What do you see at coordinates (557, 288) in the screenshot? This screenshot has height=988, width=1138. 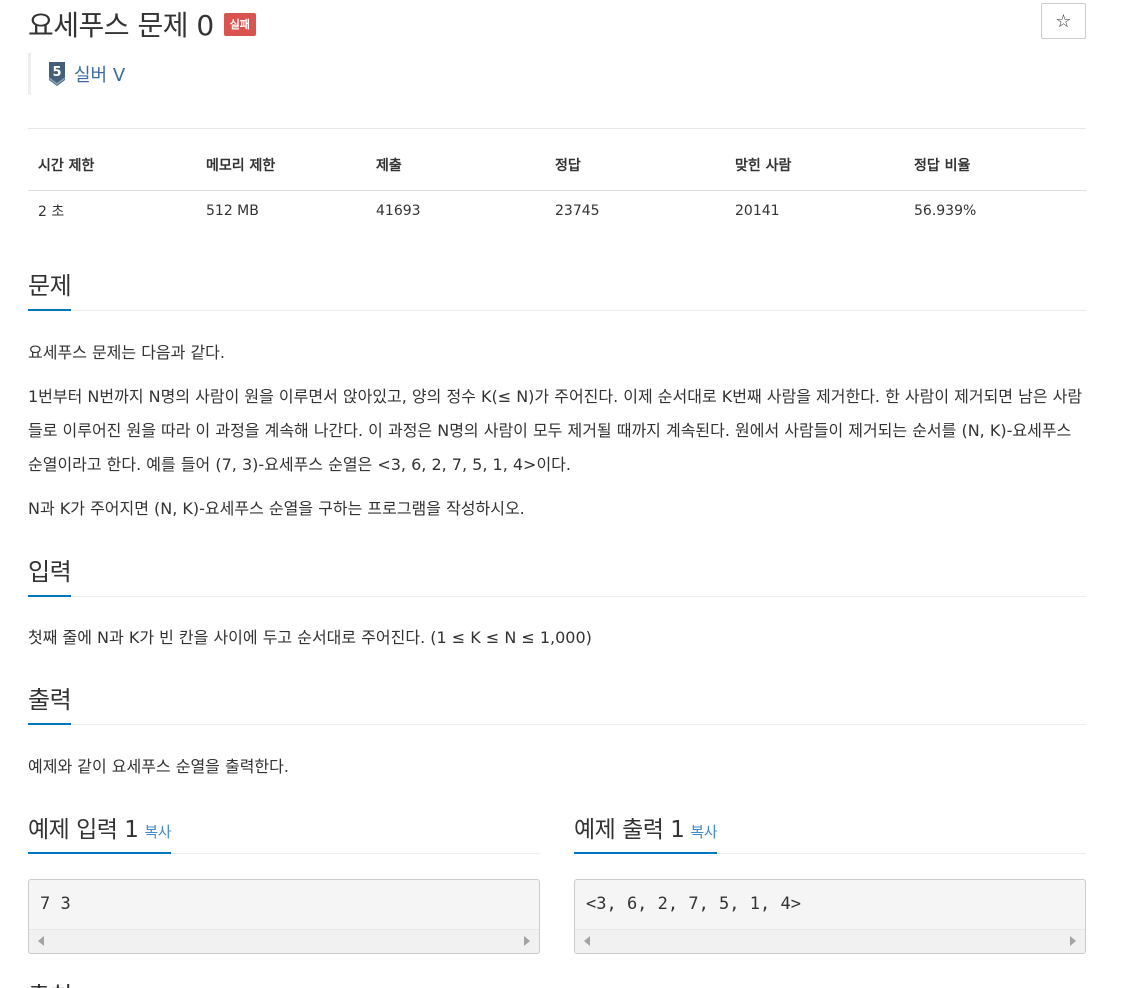 I see `section-problem-header: 문제` at bounding box center [557, 288].